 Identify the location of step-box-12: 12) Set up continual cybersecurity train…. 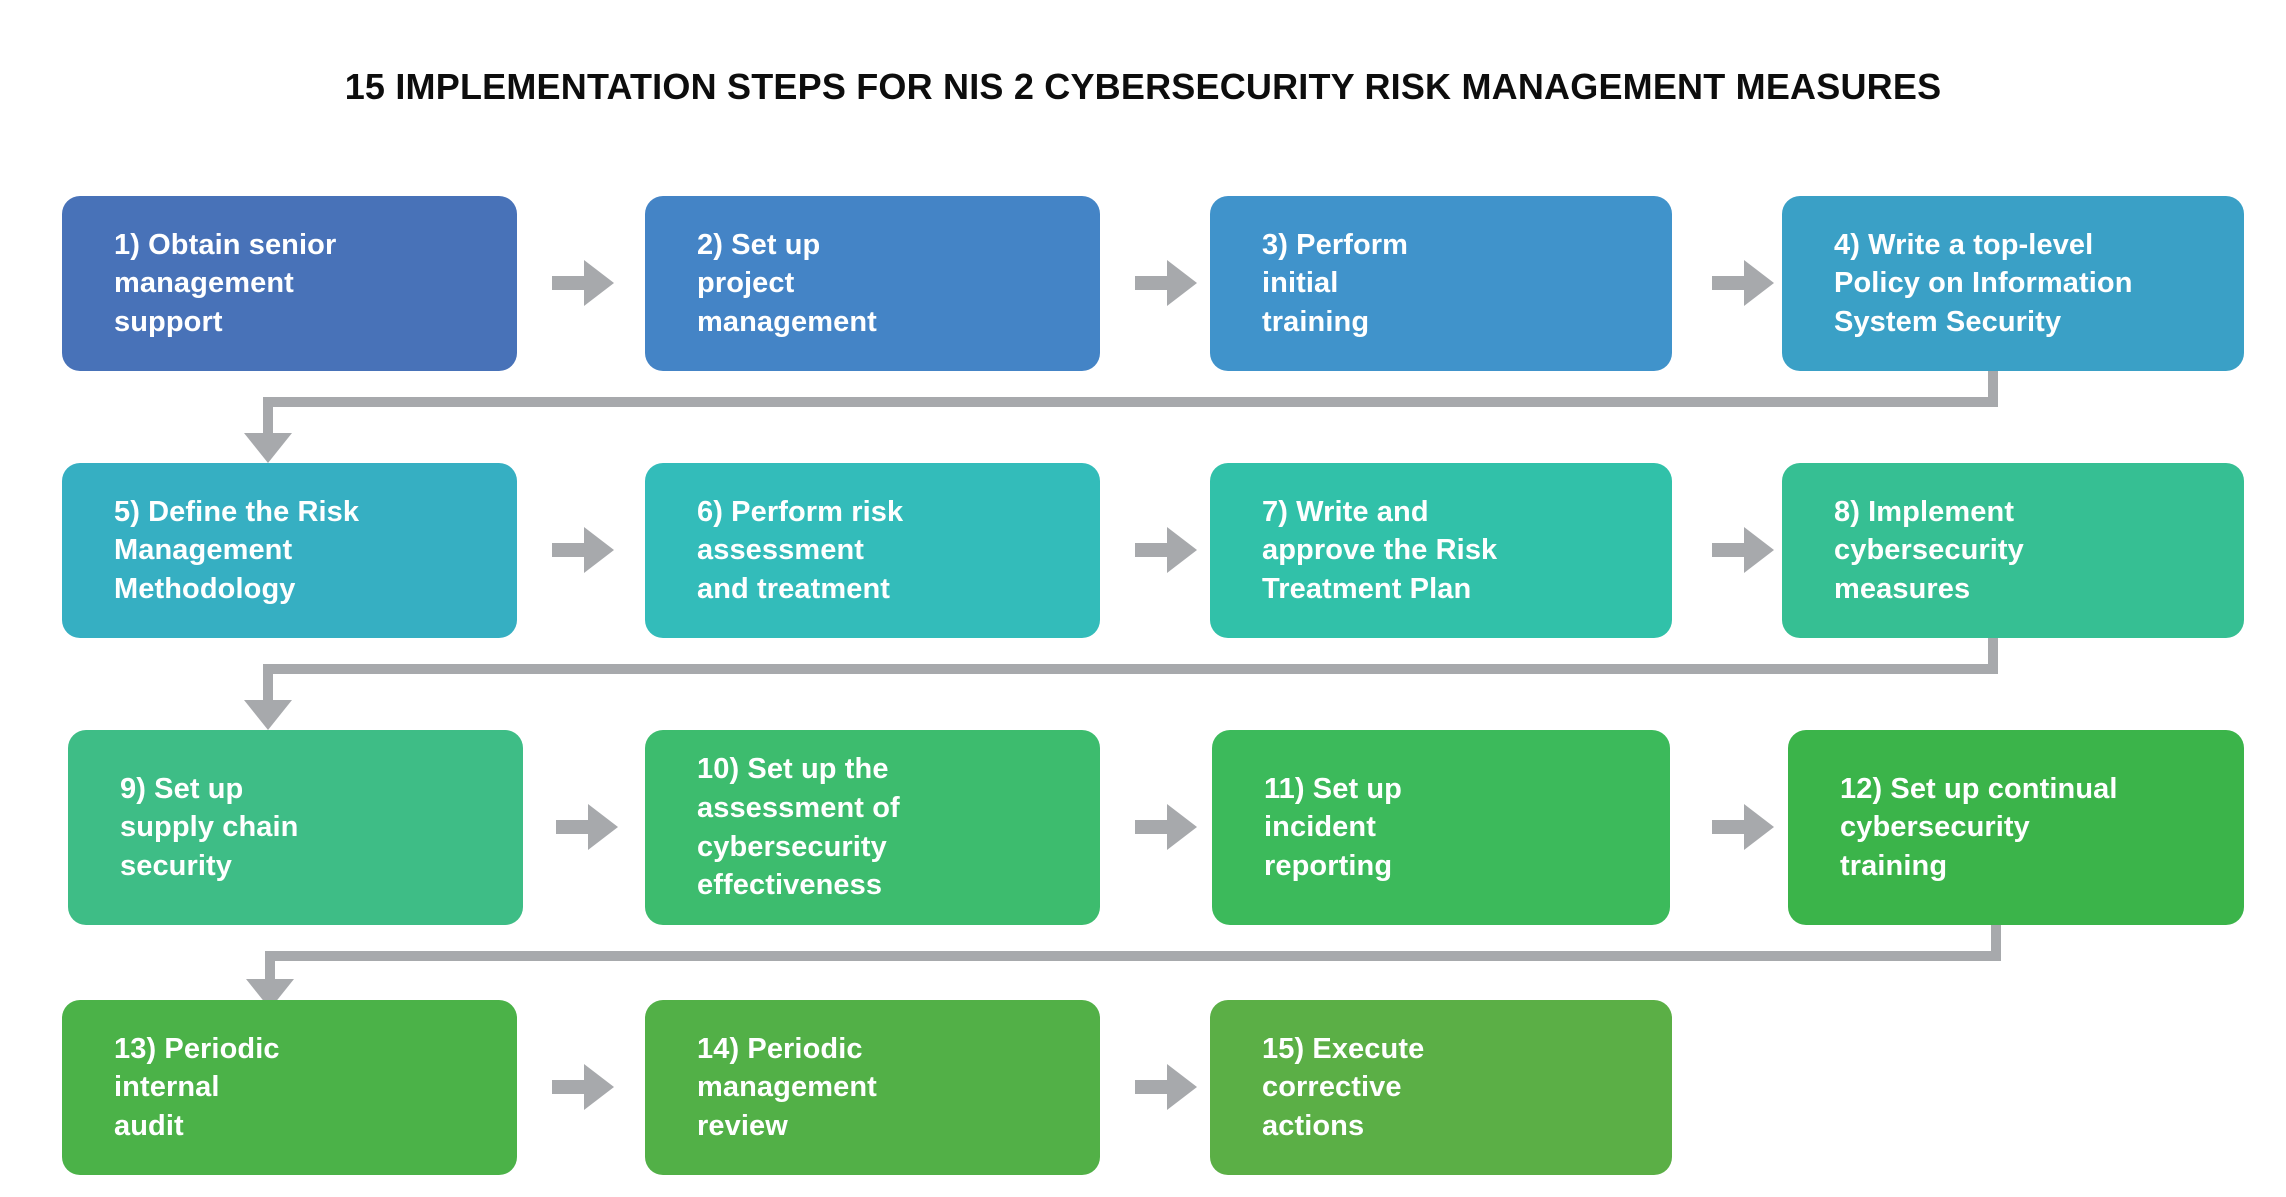
(2016, 827).